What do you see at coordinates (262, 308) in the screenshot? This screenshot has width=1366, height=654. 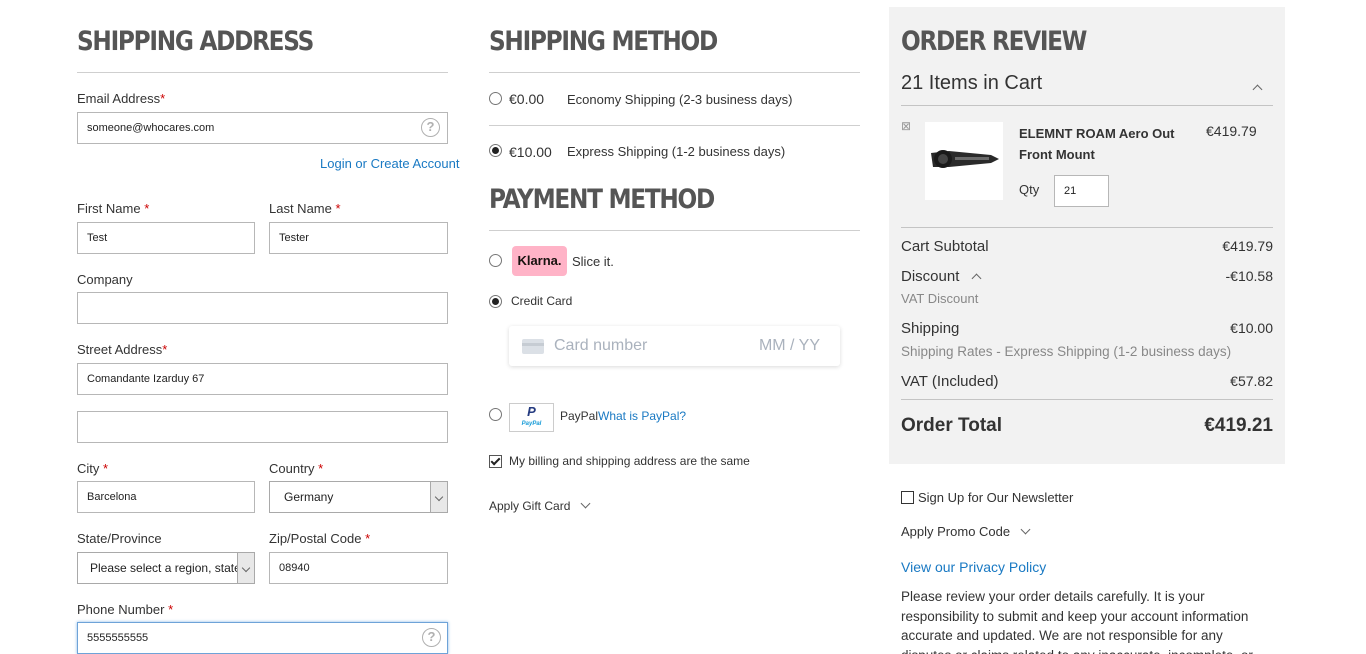 I see `company-field` at bounding box center [262, 308].